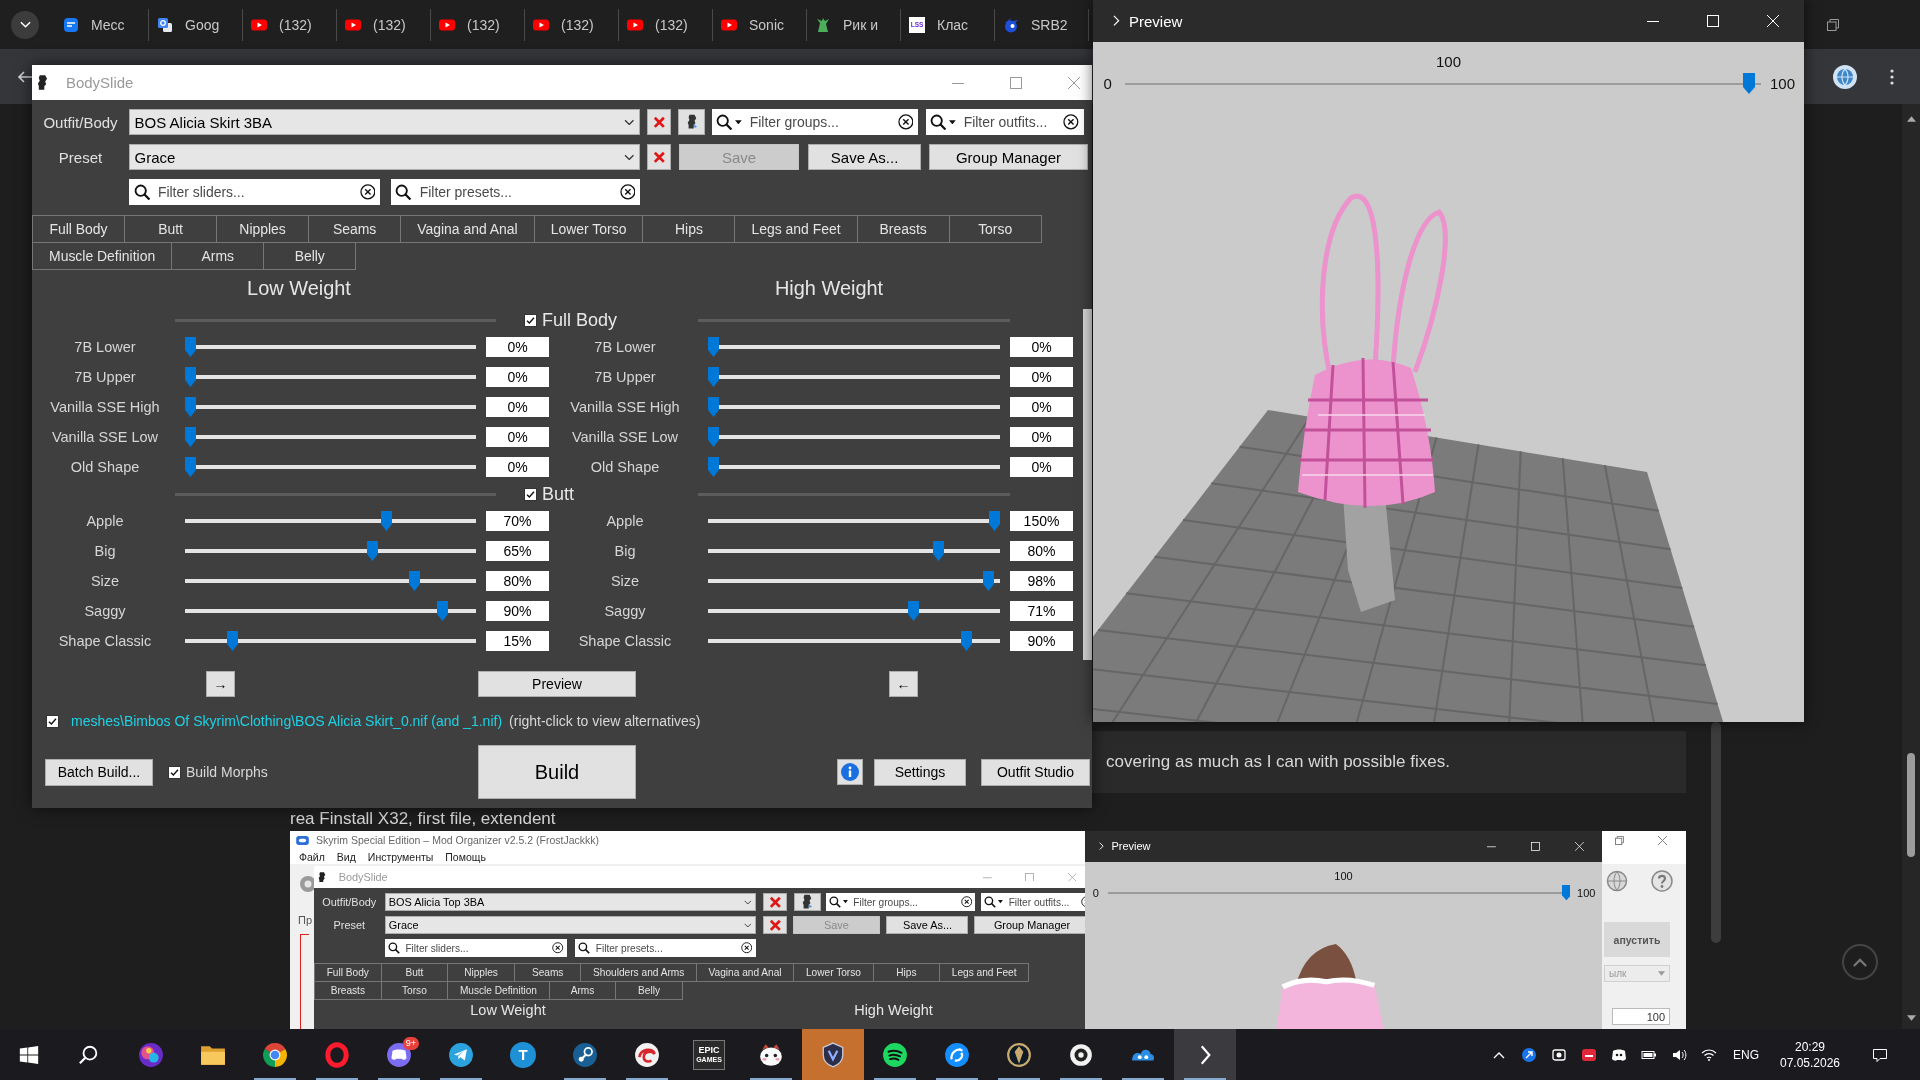 The image size is (1920, 1080). Describe the element at coordinates (312, 856) in the screenshot. I see `menu-item: Файл` at that location.